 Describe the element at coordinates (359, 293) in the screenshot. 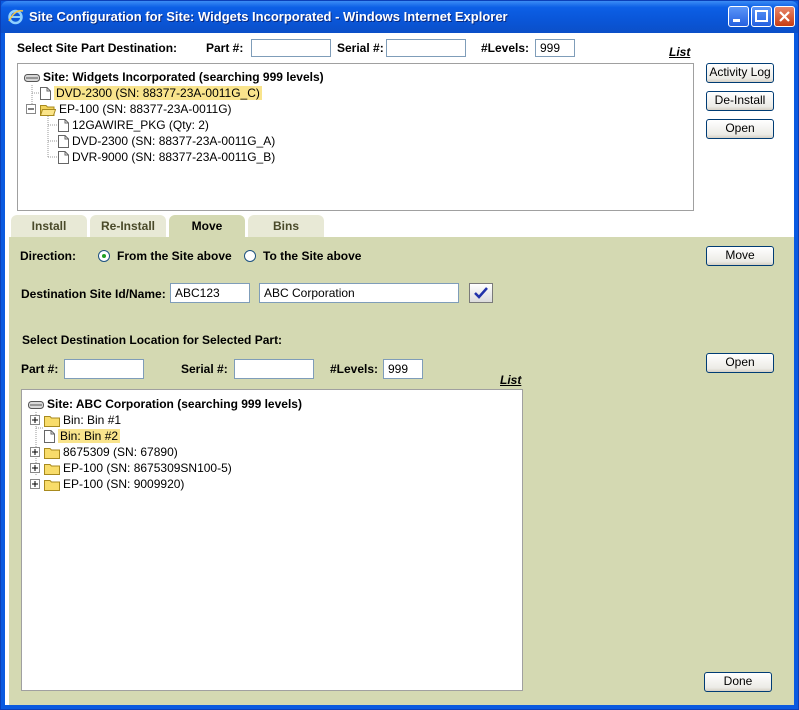

I see `destination-site-name-input` at that location.